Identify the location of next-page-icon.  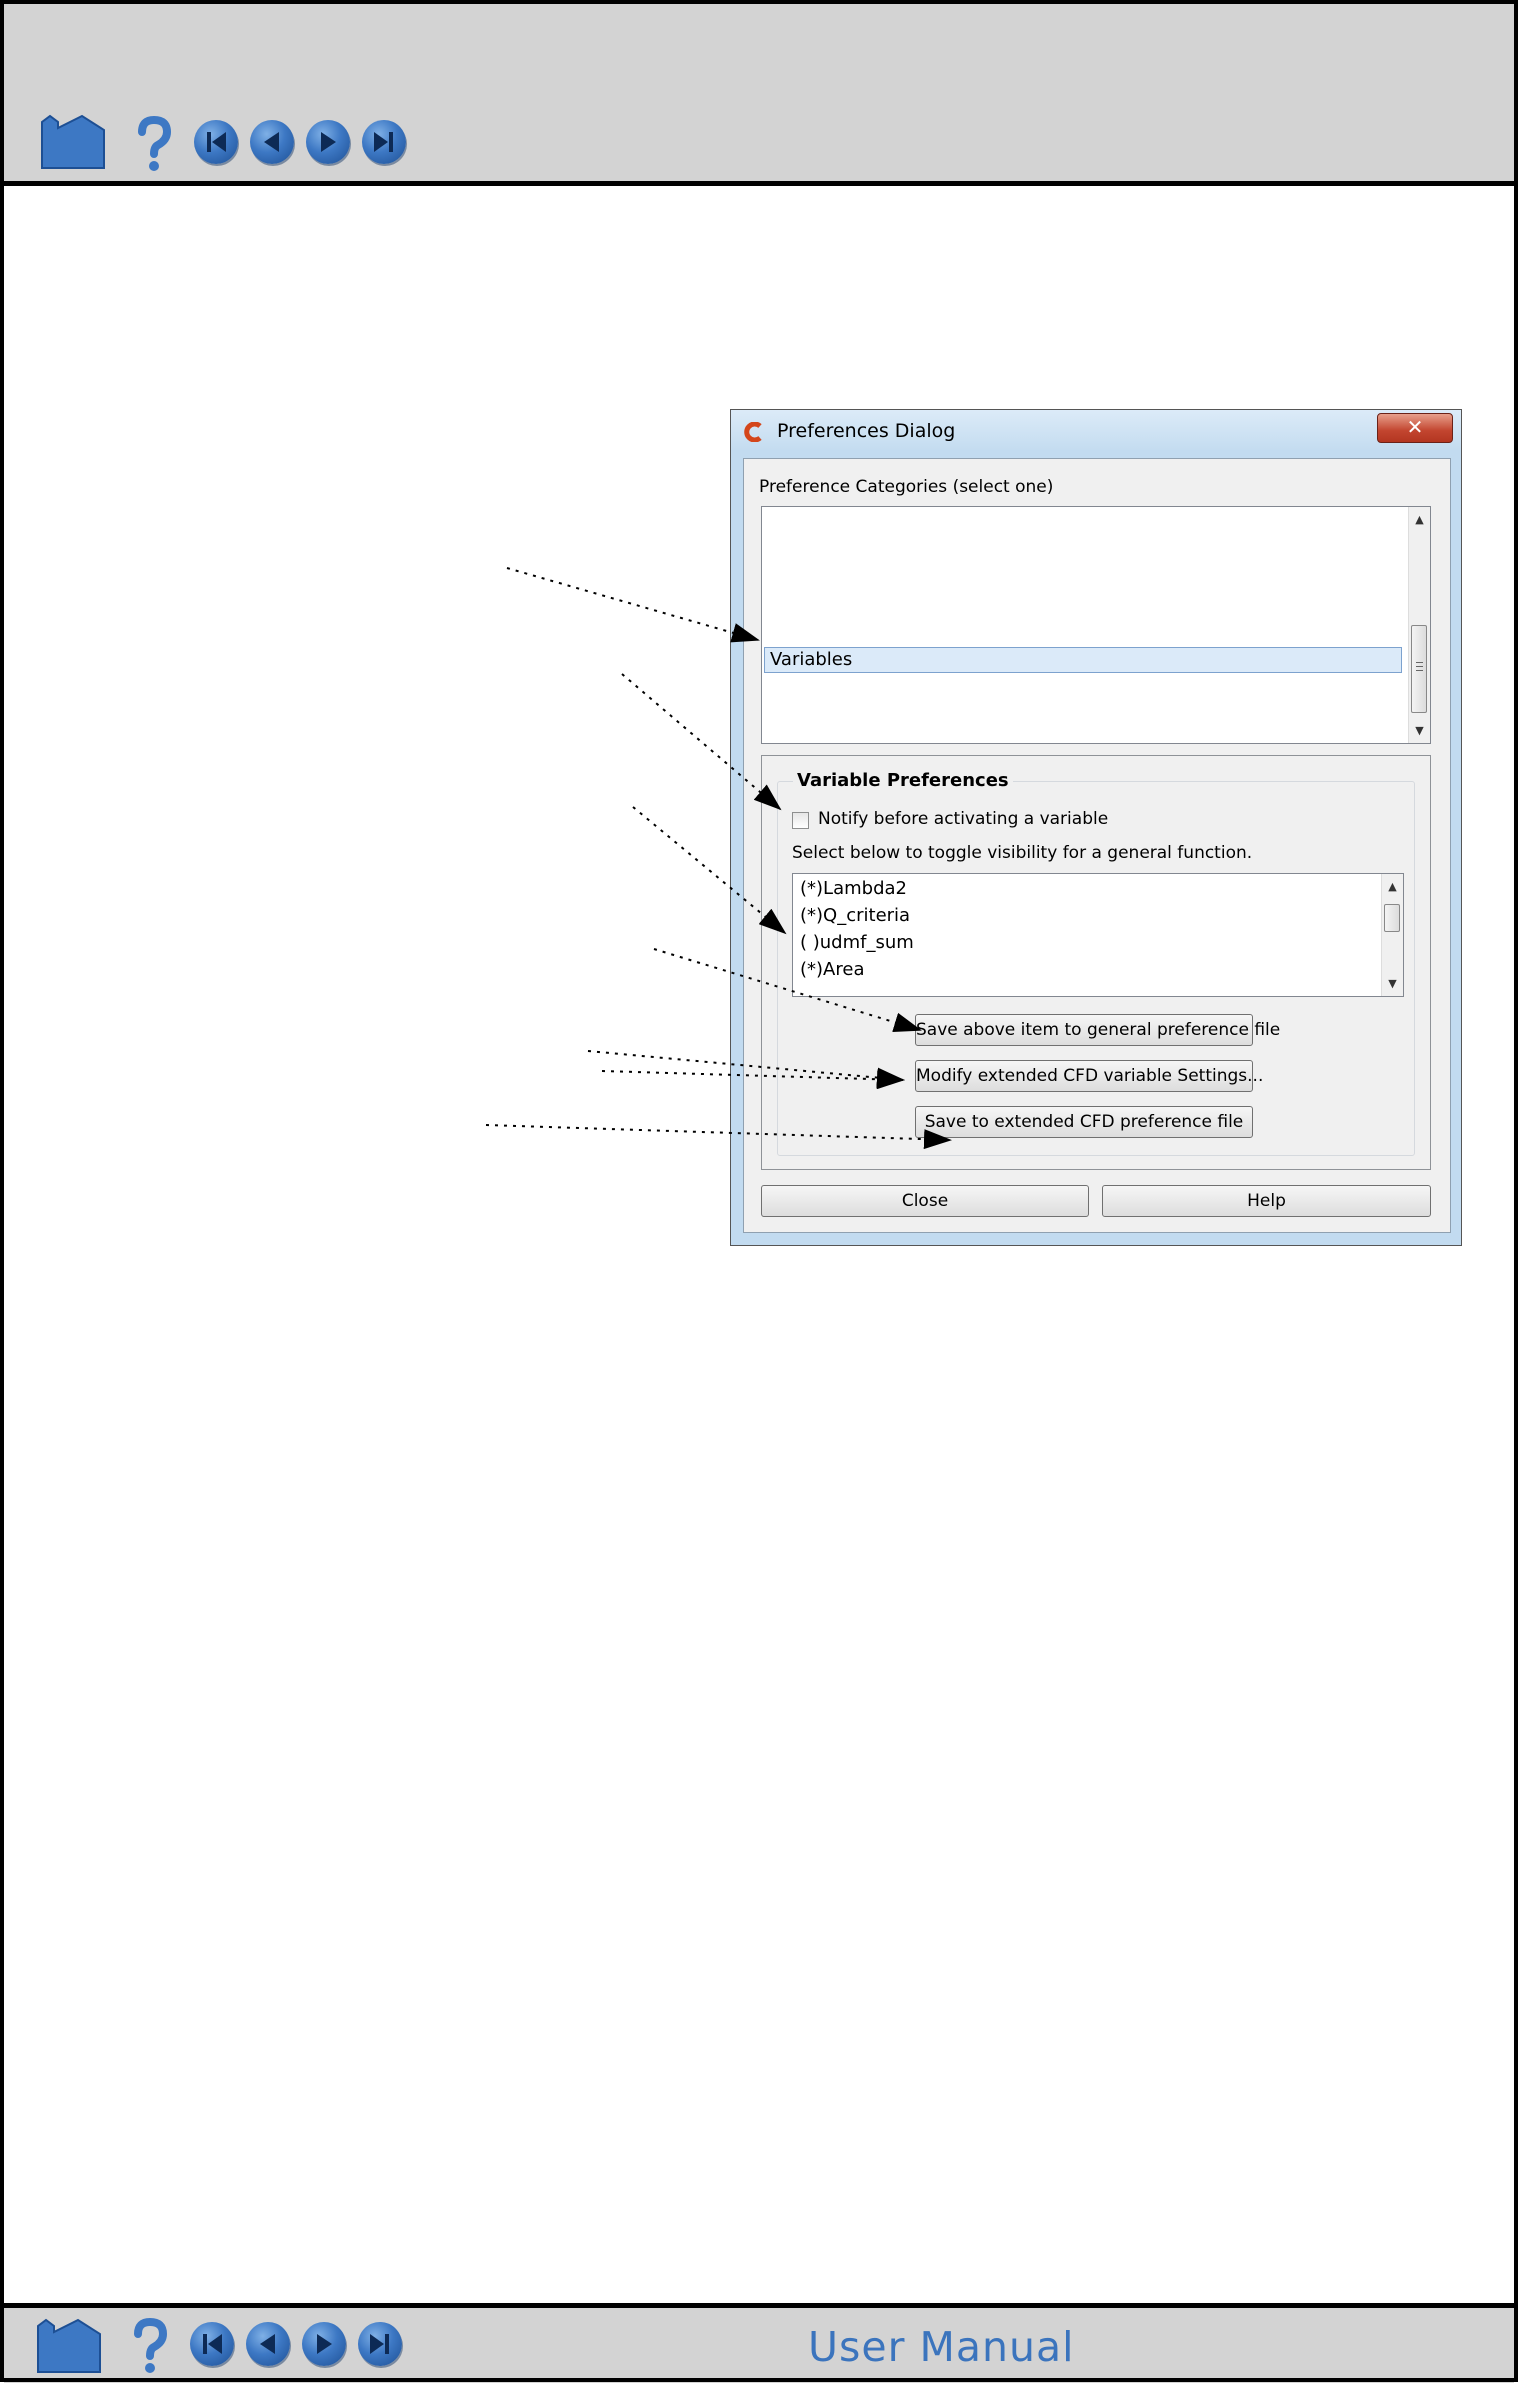
(324, 2344).